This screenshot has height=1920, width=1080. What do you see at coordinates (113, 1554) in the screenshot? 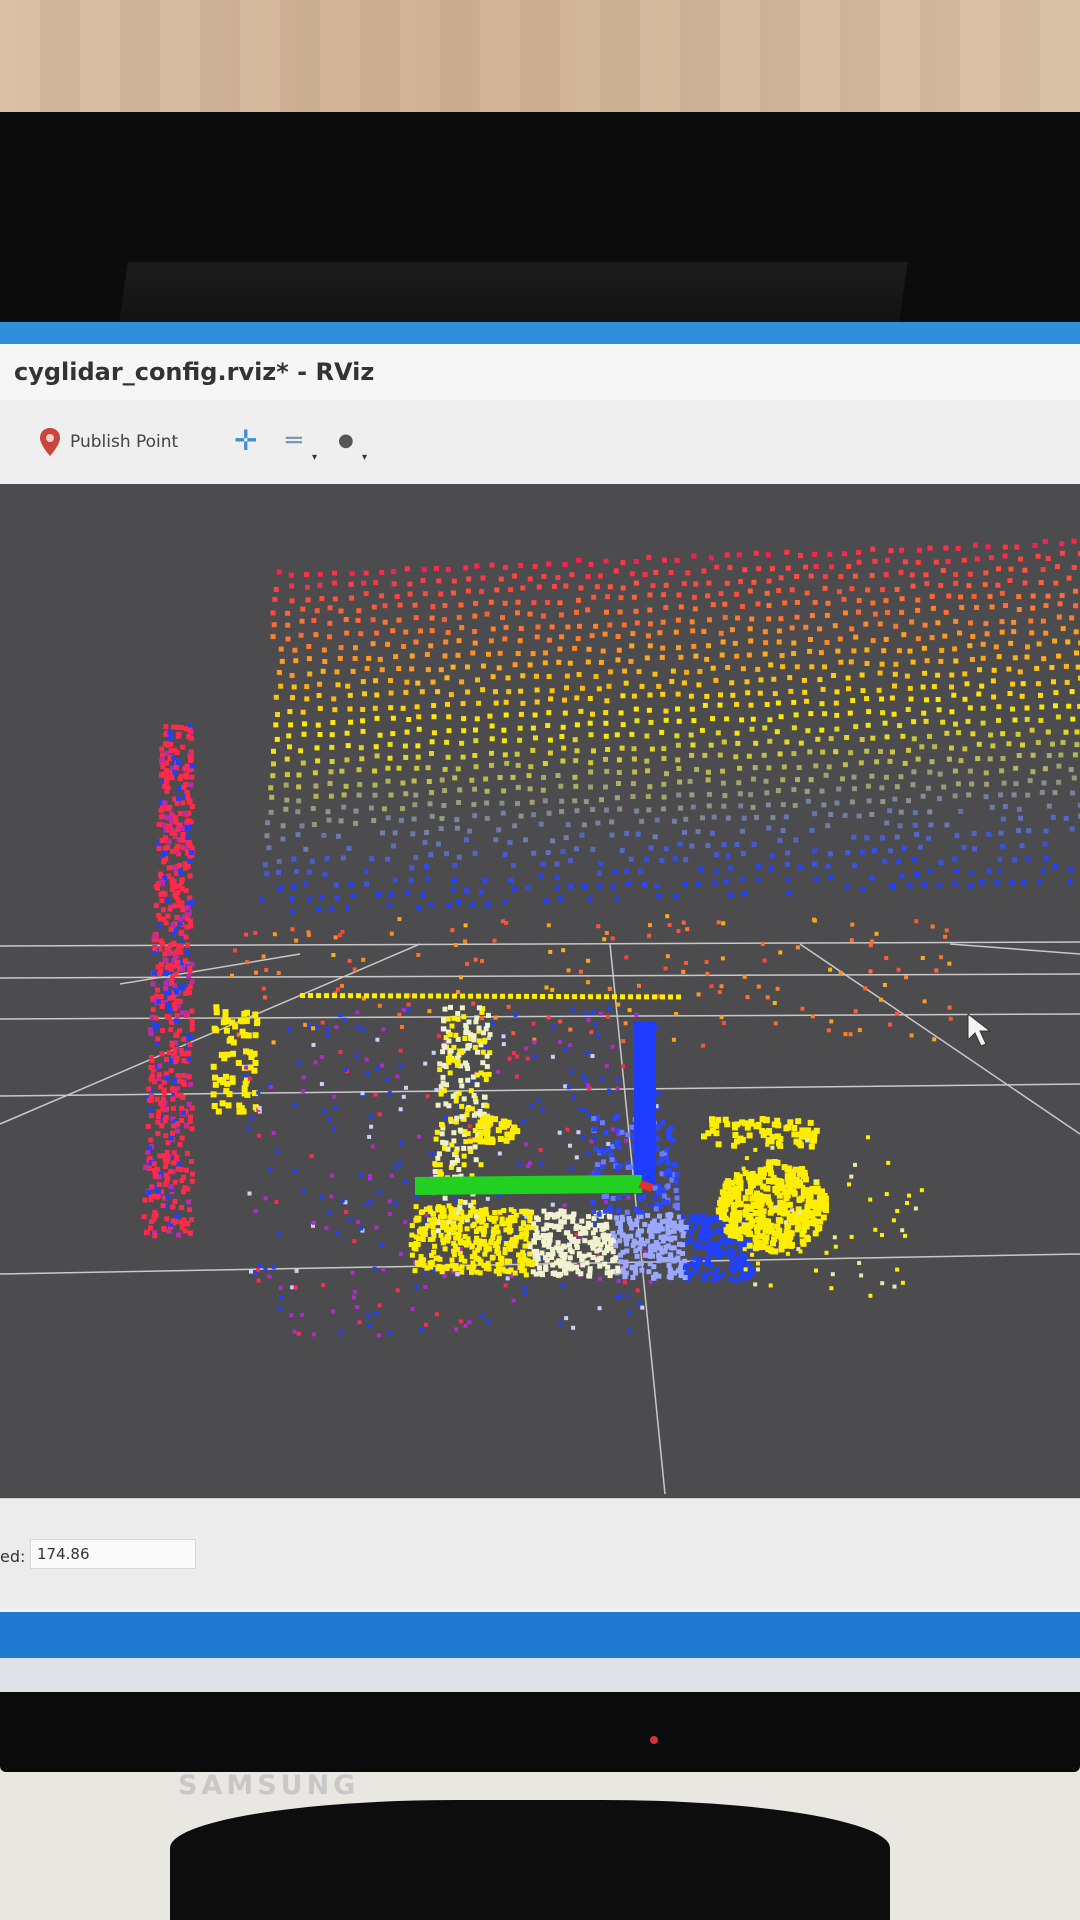
I see `value-field` at bounding box center [113, 1554].